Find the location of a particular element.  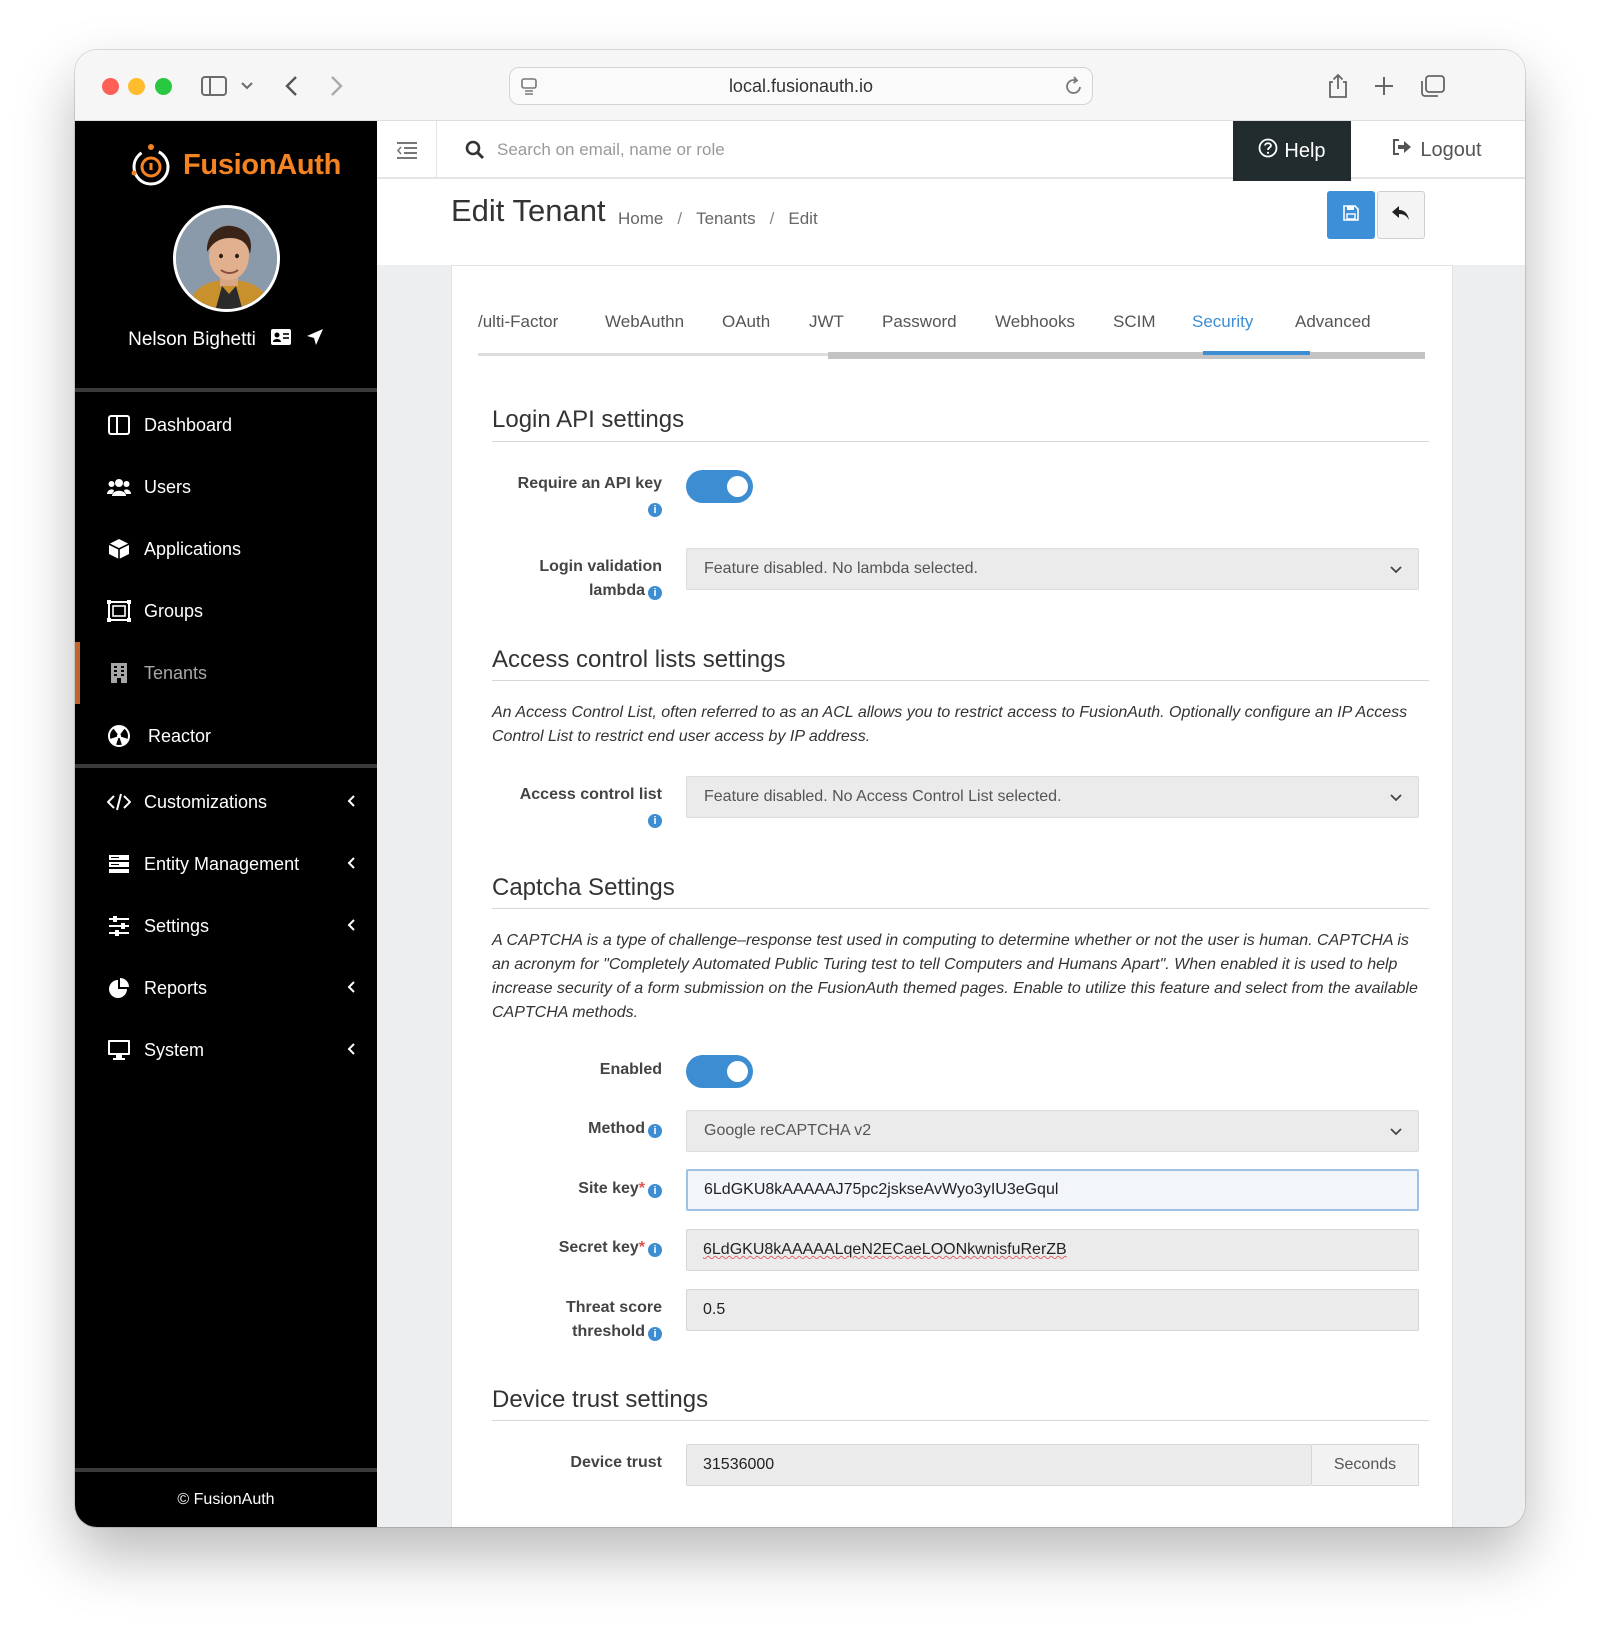

sidebar-item-label: Users is located at coordinates (168, 486).